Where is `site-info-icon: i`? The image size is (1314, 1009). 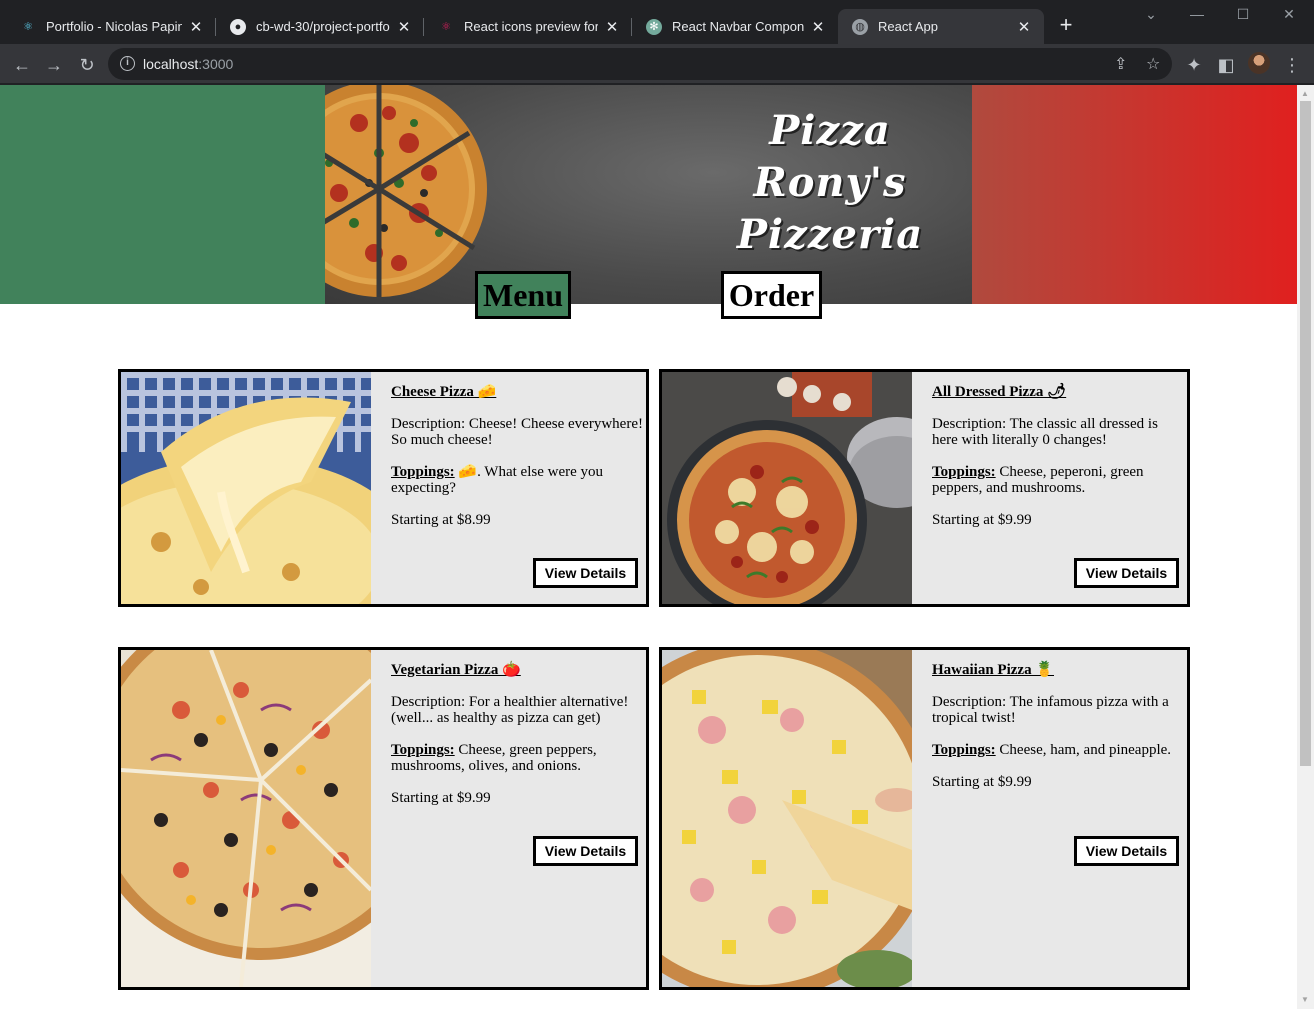
site-info-icon: i is located at coordinates (127, 63).